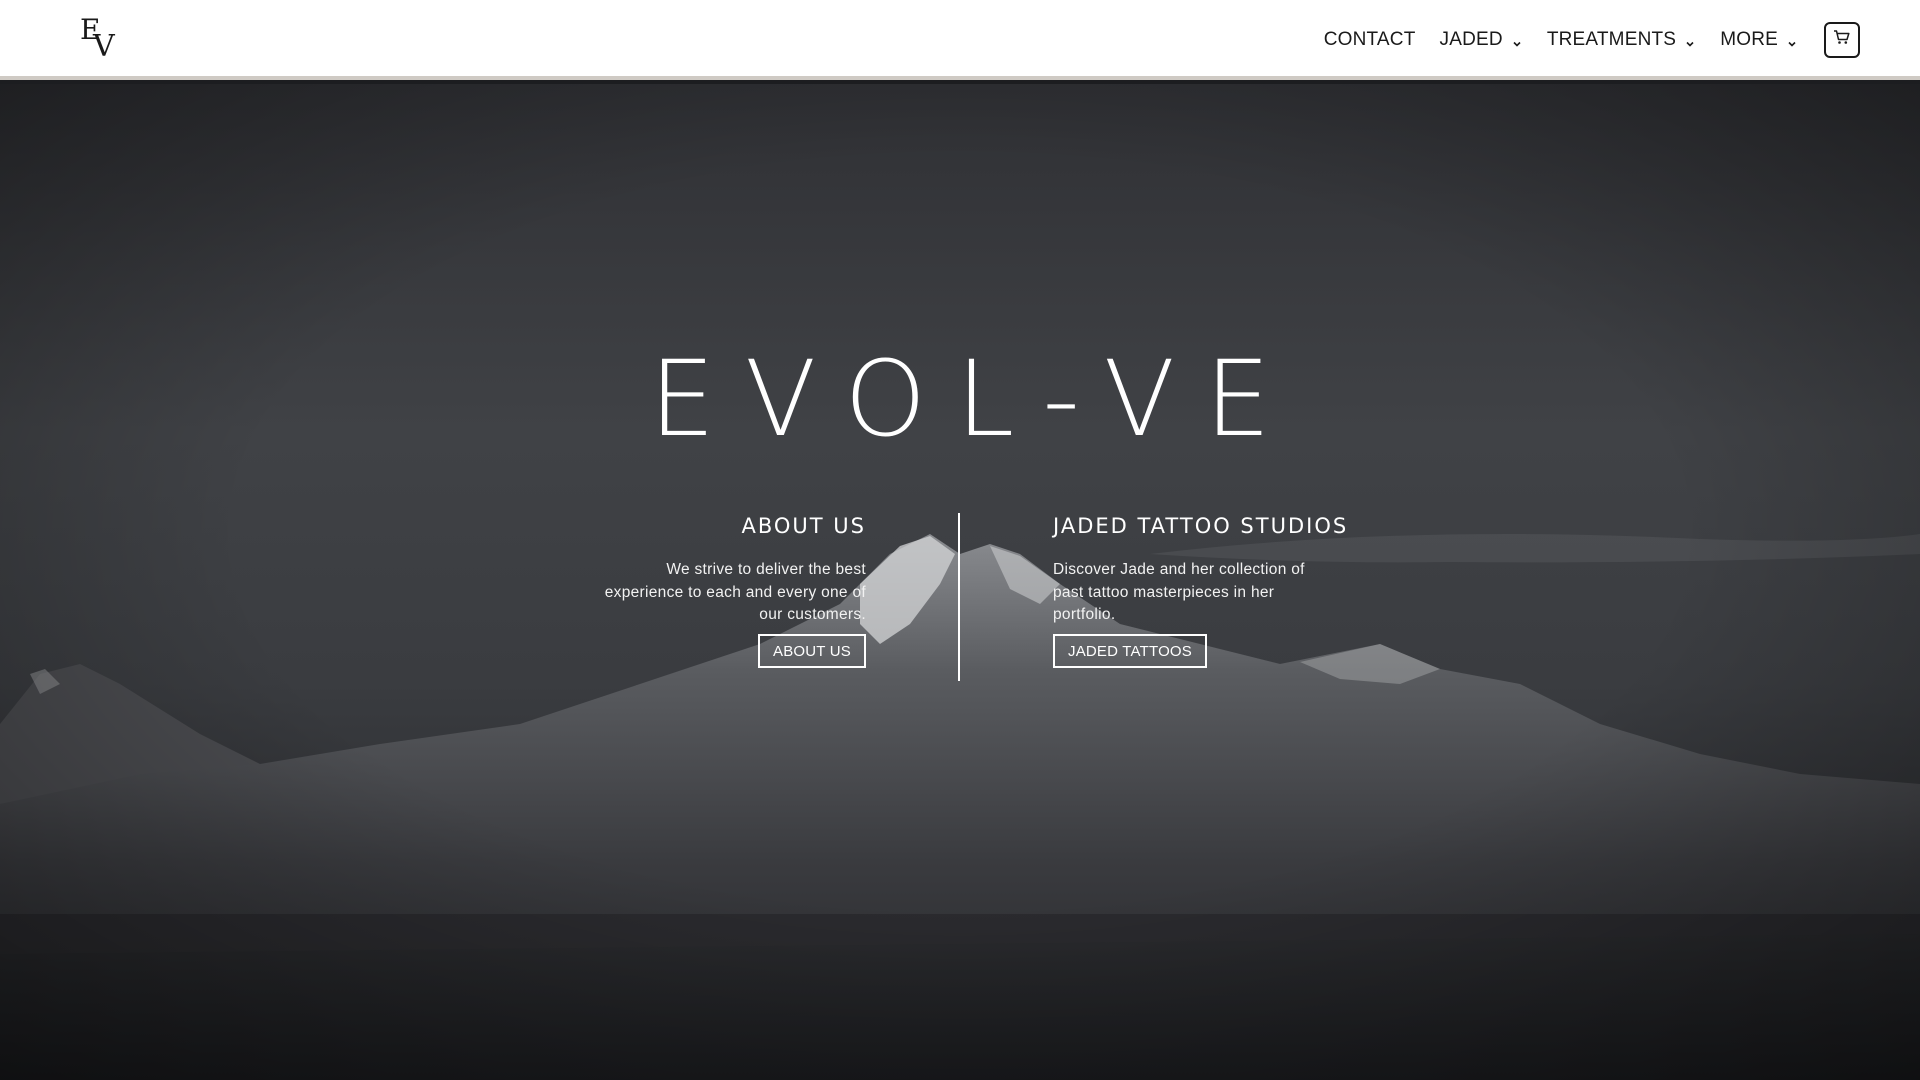 This screenshot has height=1080, width=1920. Describe the element at coordinates (1471, 39) in the screenshot. I see `nav-item-label: JADED` at that location.